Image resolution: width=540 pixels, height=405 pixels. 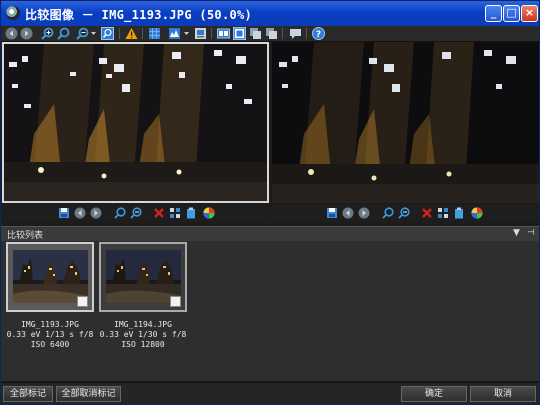 I want to click on thumbnail-filename: IMG_1194.JPG, so click(x=143, y=324).